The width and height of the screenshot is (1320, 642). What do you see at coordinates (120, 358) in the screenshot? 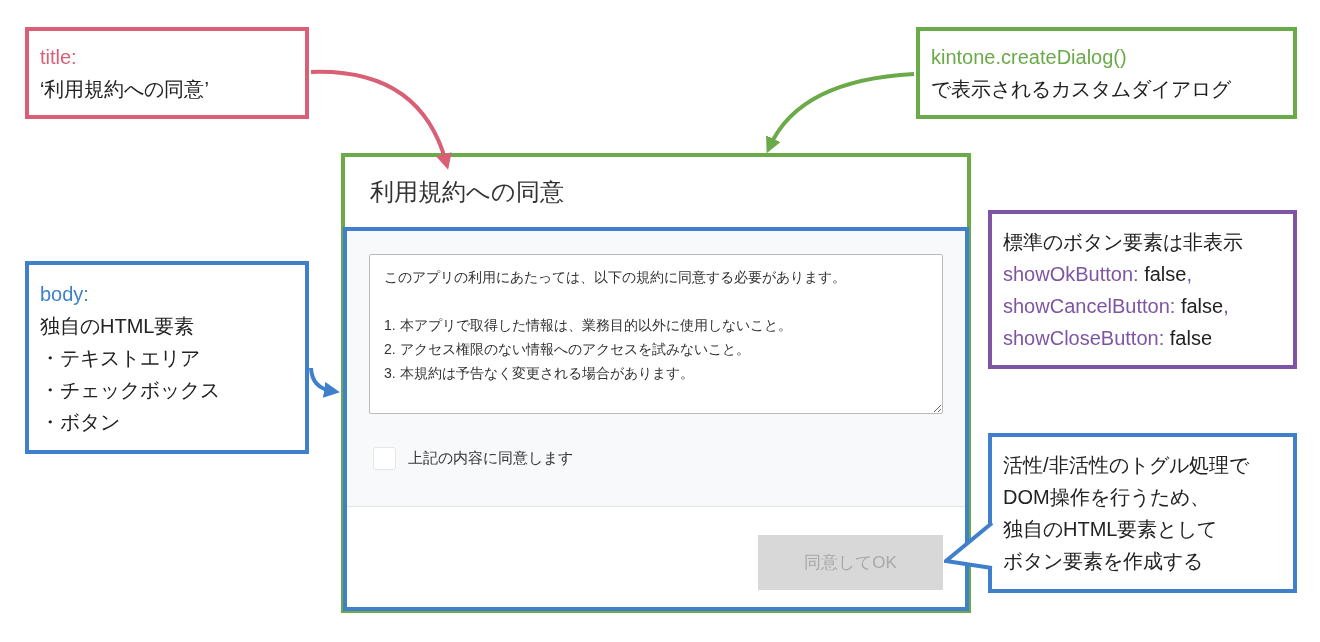
I see `callout-text: ・テキストエリア` at bounding box center [120, 358].